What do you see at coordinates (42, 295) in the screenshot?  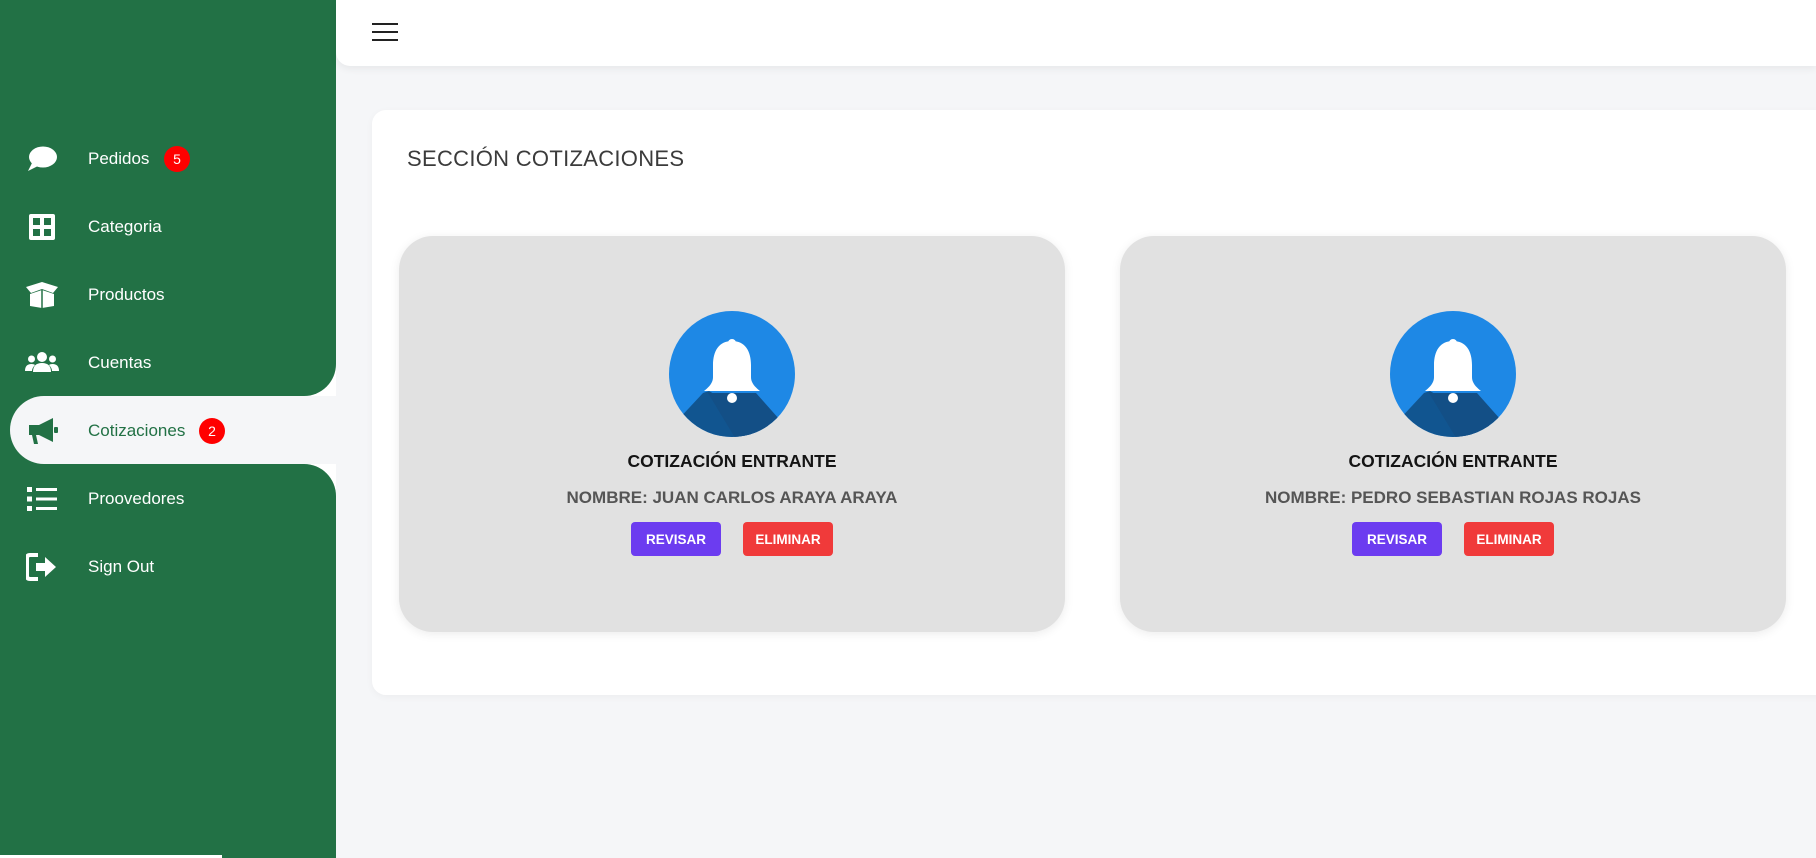 I see `box-icon` at bounding box center [42, 295].